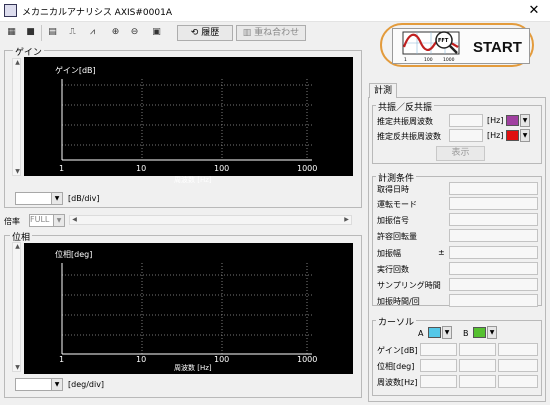 This screenshot has height=405, width=550. Describe the element at coordinates (30, 32) in the screenshot. I see `save-icon: ■` at that location.